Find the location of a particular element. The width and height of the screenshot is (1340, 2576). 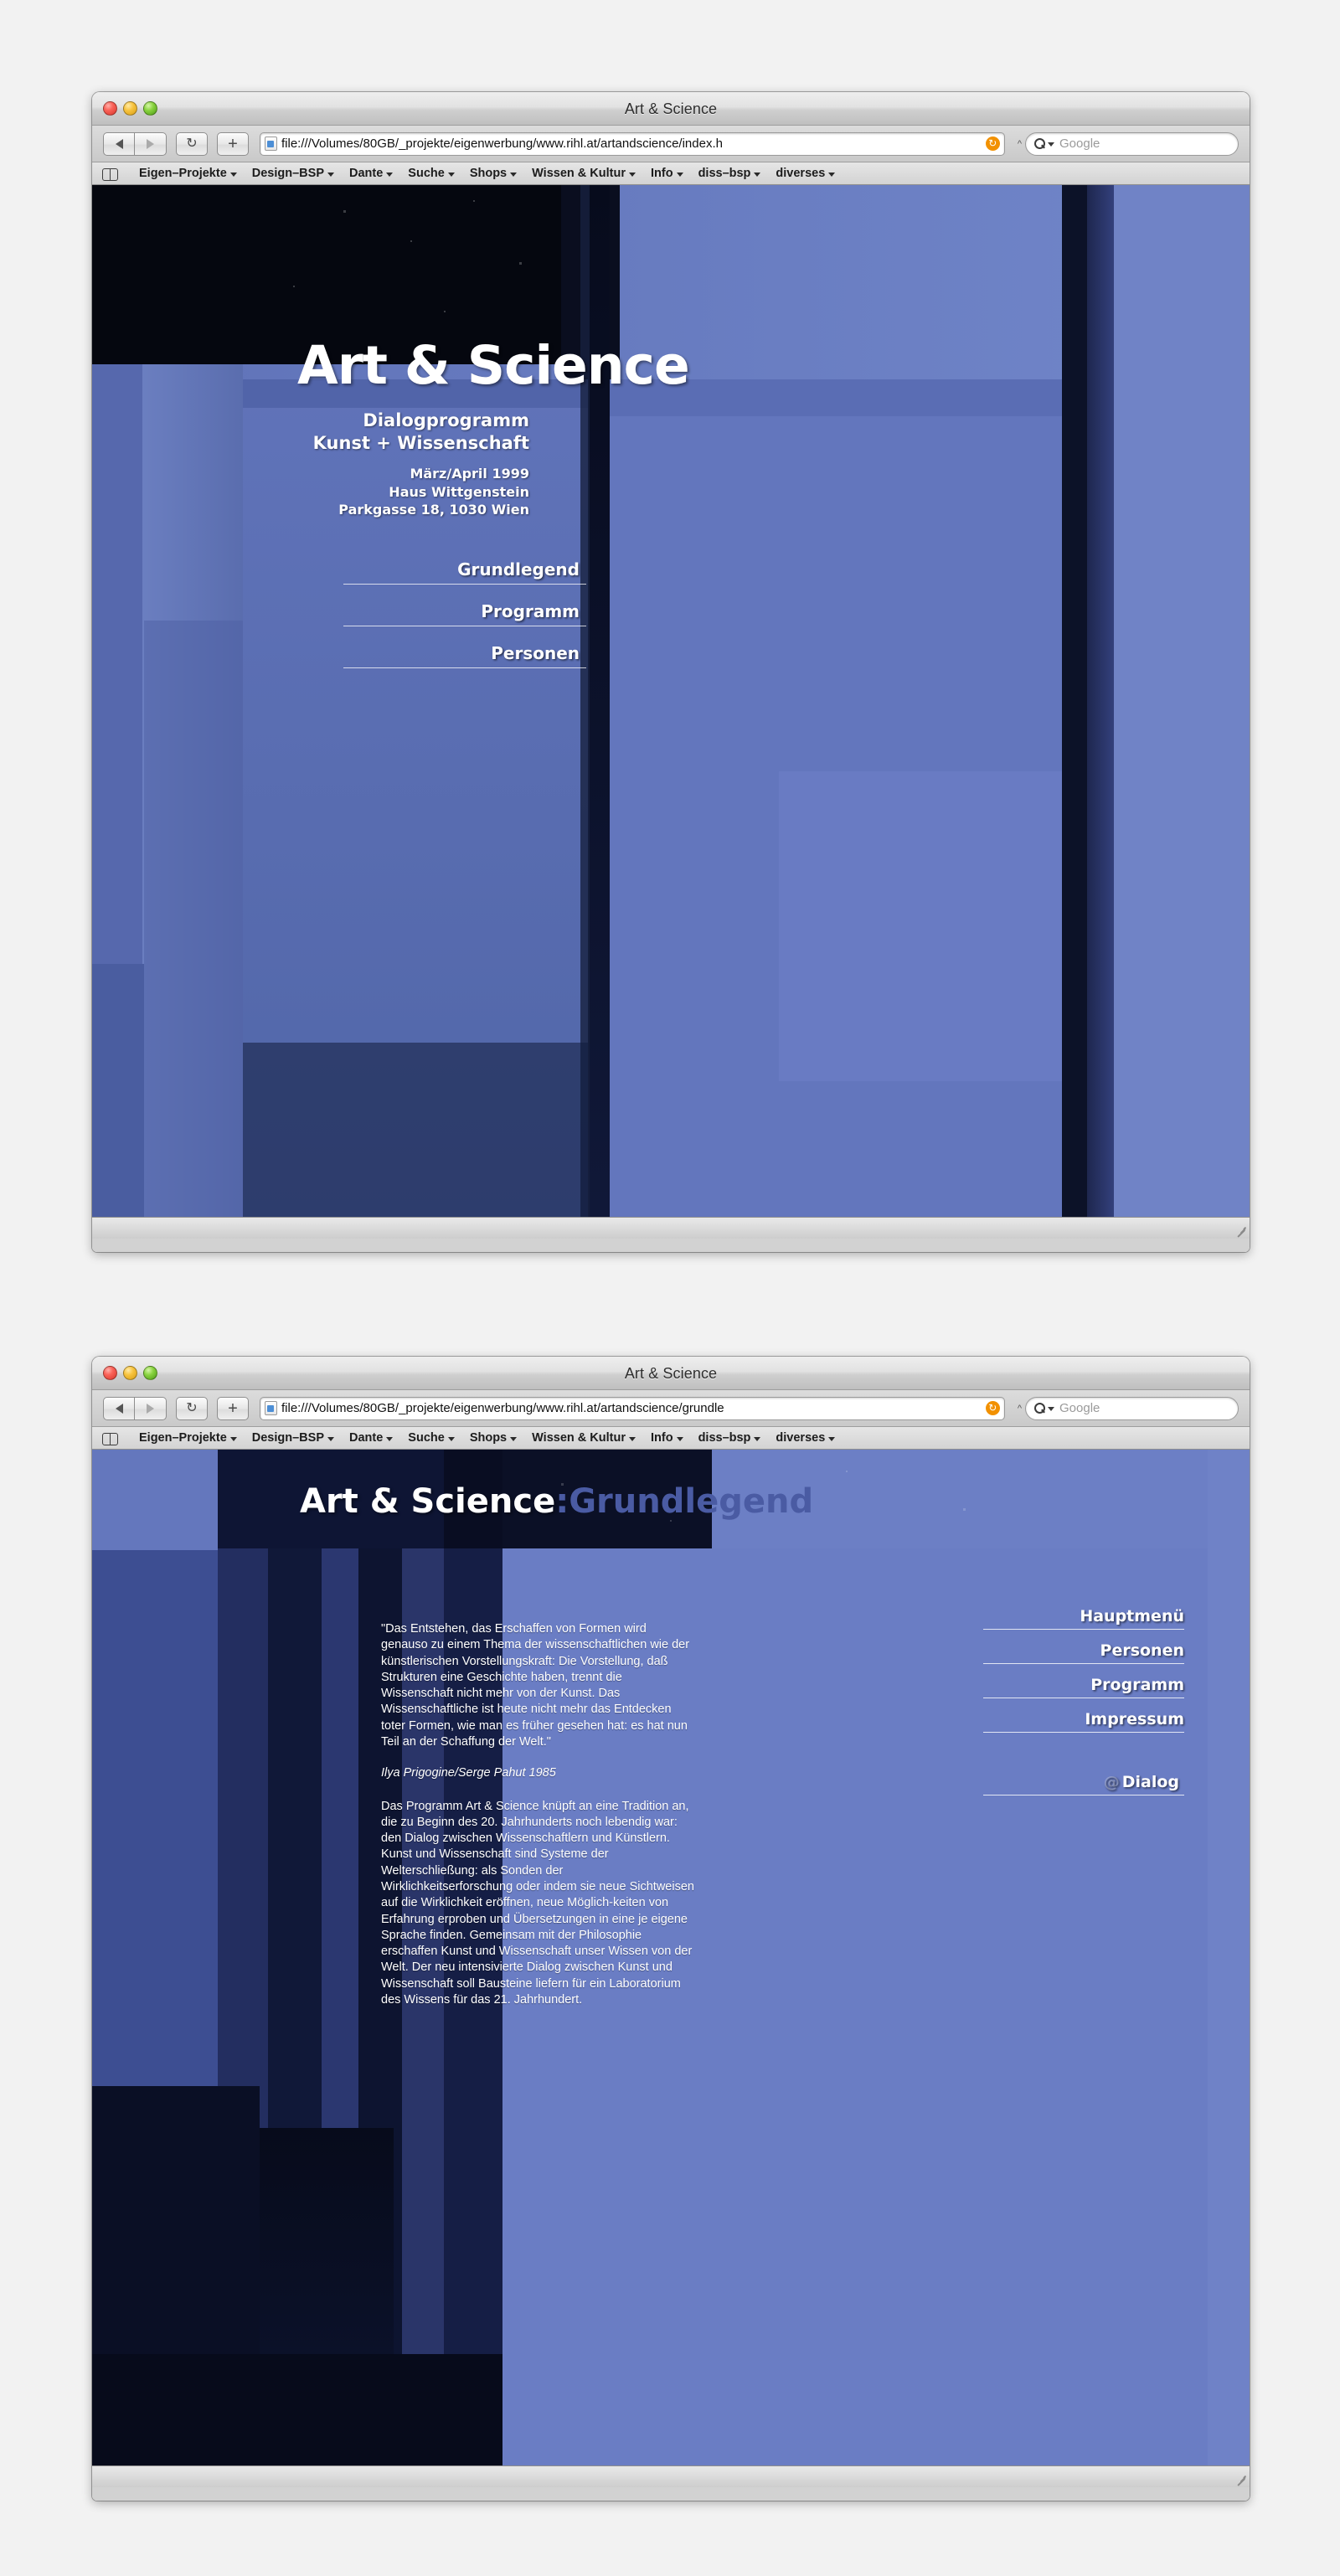

bookmark-label: Wissen & Kultur is located at coordinates (579, 173).